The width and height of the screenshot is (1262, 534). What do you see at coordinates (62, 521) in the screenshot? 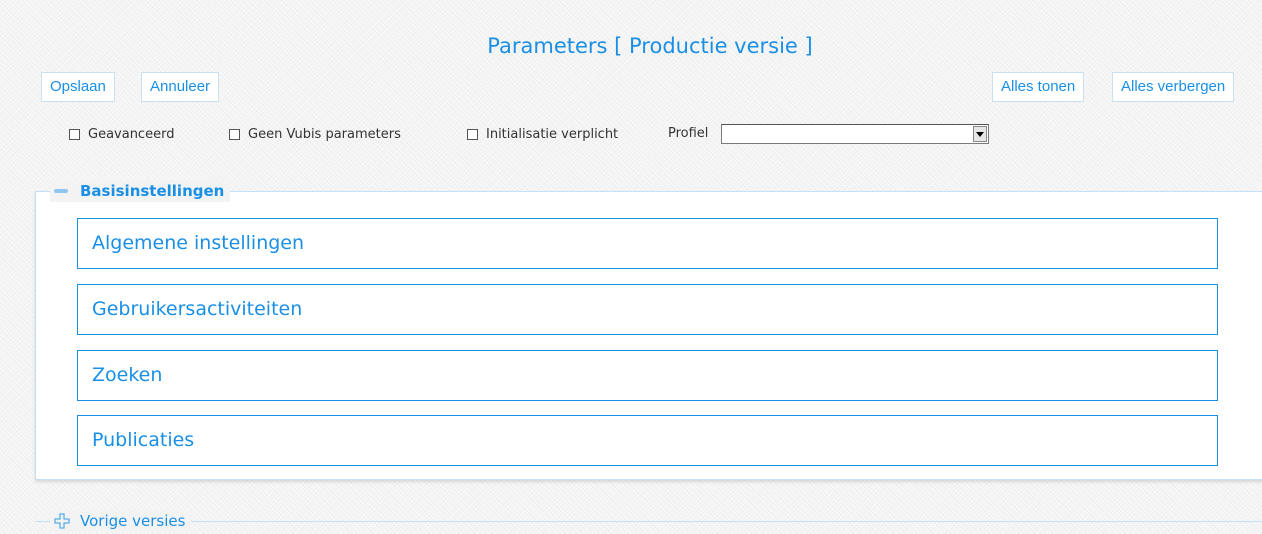
I see `expand-plus-icon` at bounding box center [62, 521].